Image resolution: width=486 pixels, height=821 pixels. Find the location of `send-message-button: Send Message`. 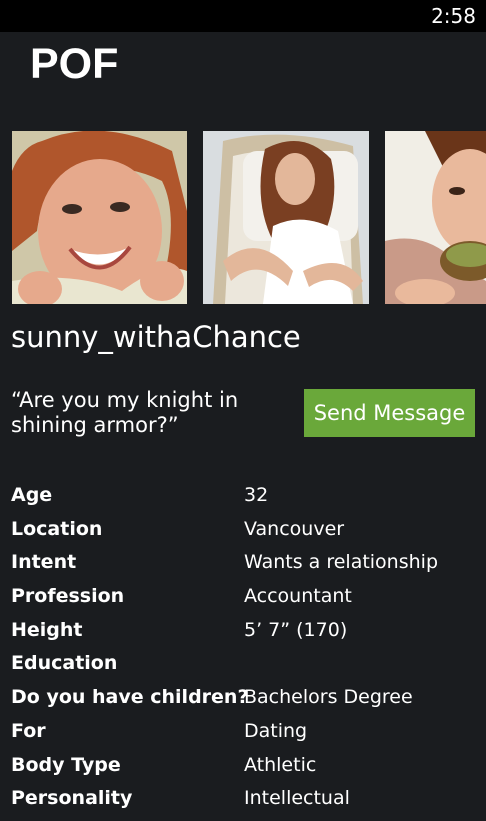

send-message-button: Send Message is located at coordinates (389, 413).